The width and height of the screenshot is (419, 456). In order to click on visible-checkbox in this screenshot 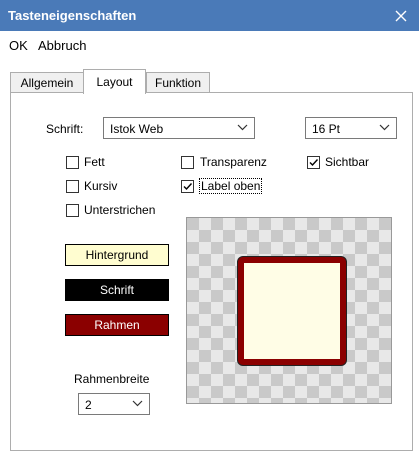, I will do `click(313, 162)`.